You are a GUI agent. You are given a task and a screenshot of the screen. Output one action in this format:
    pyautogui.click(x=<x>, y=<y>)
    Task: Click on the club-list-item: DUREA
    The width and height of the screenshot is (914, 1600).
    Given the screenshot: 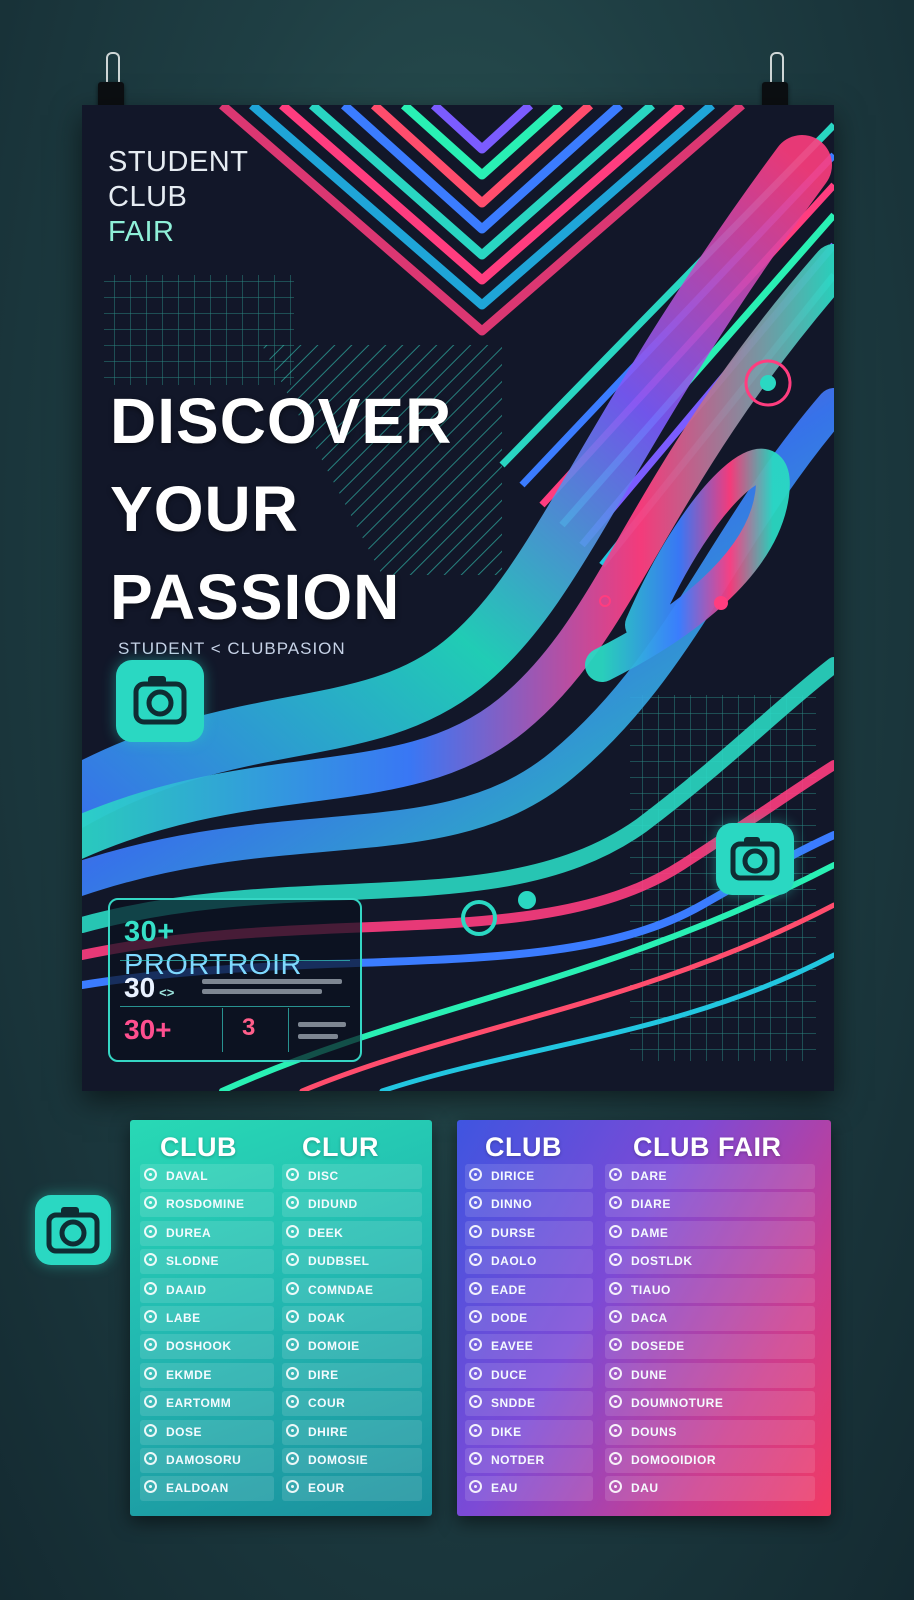 What is the action you would take?
    pyautogui.click(x=207, y=1233)
    